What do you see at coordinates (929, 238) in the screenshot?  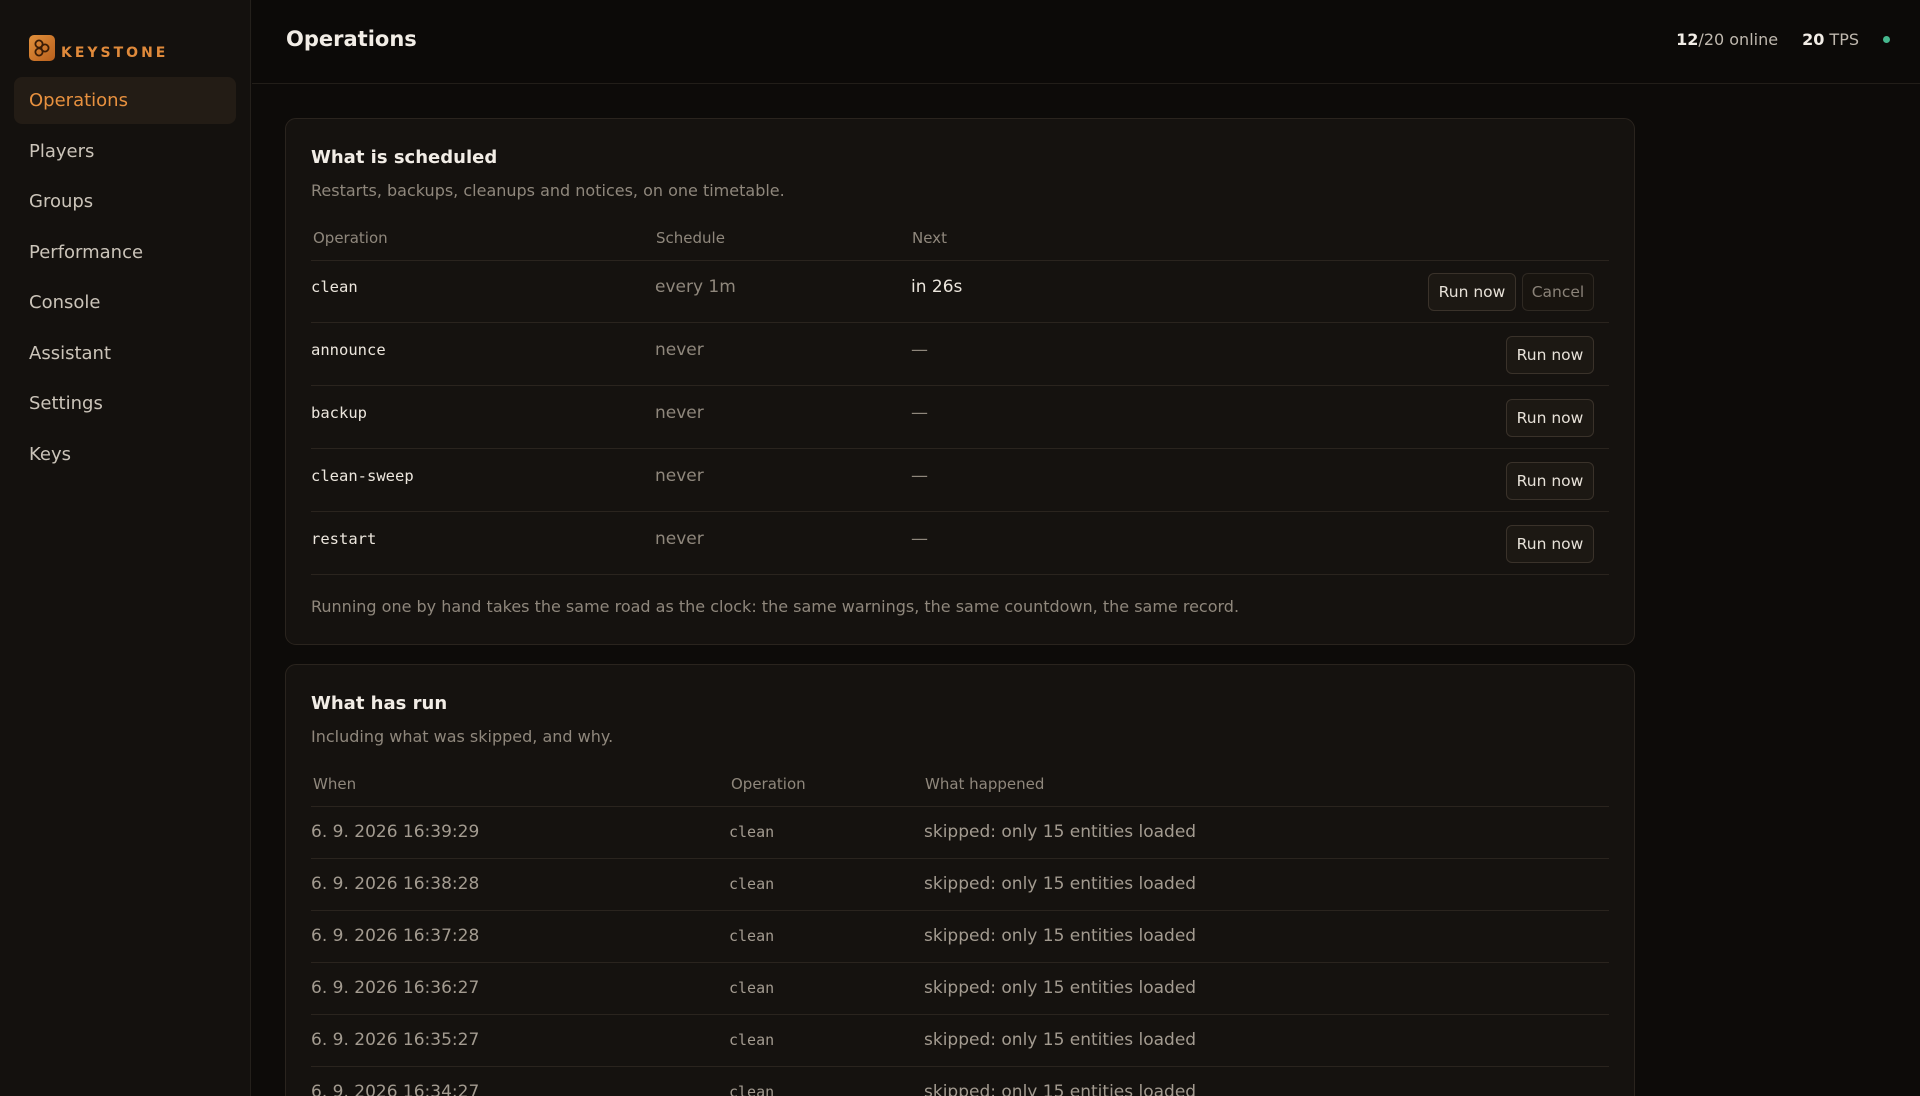 I see `column-header-next: Next` at bounding box center [929, 238].